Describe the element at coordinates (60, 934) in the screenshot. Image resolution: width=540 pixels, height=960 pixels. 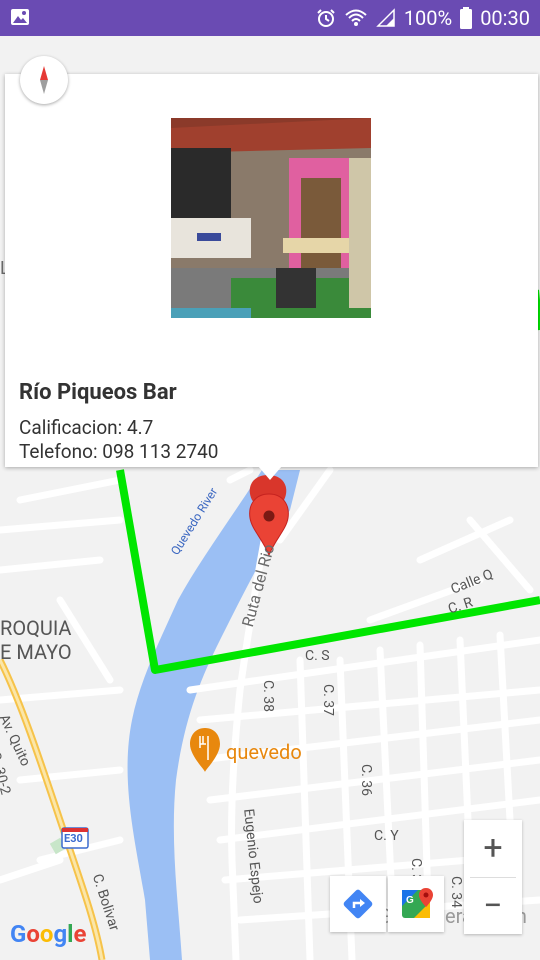
I see `google-logo-letter: g` at that location.